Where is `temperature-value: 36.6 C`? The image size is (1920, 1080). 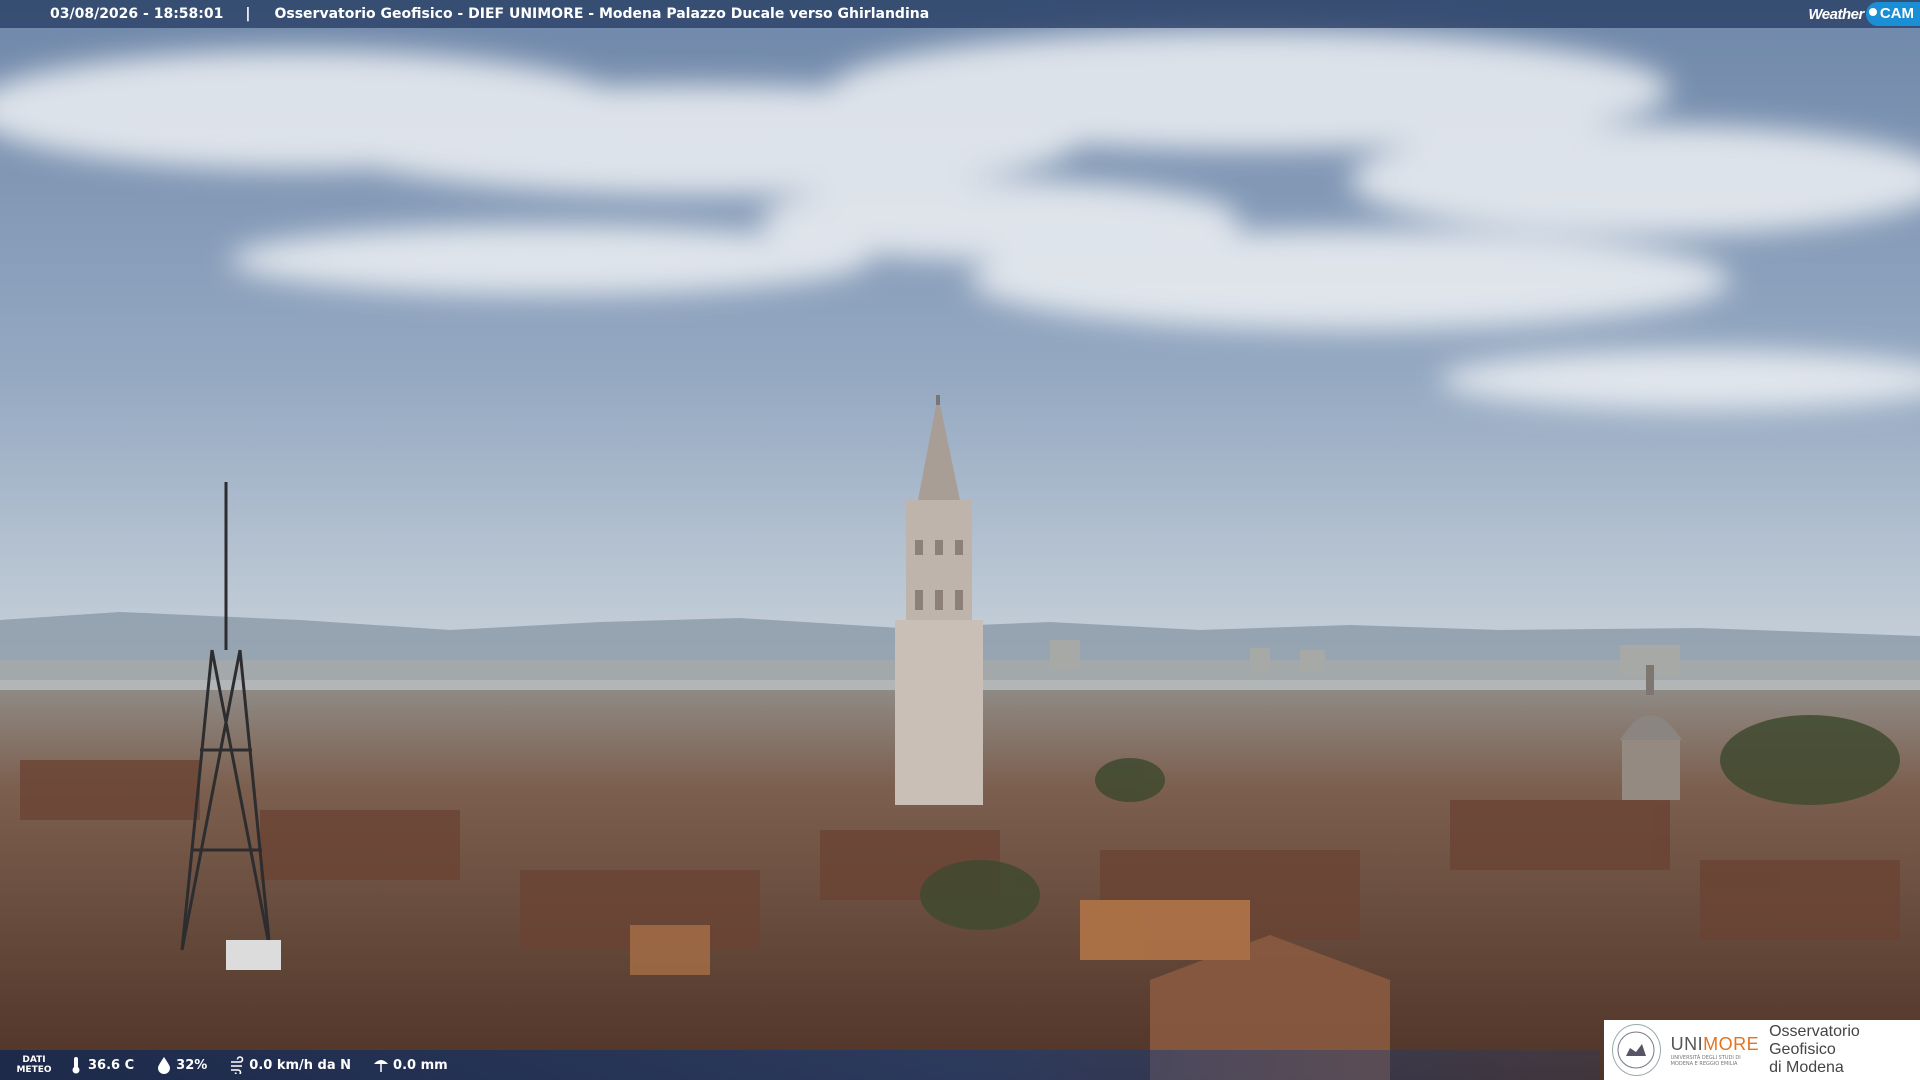 temperature-value: 36.6 C is located at coordinates (111, 1065).